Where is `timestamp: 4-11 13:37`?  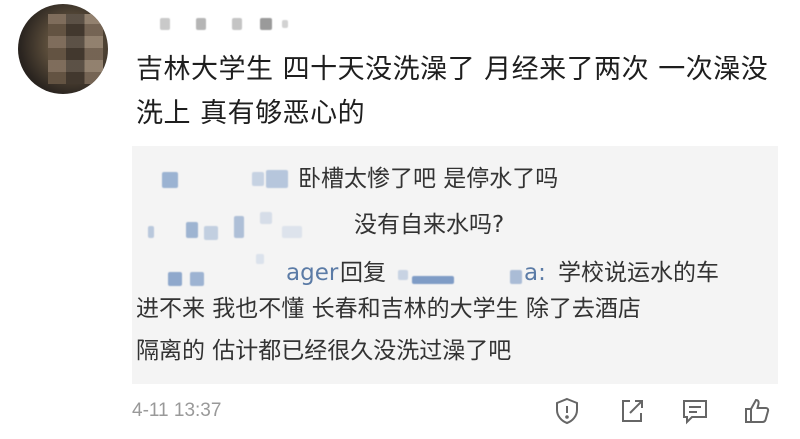
timestamp: 4-11 13:37 is located at coordinates (177, 410).